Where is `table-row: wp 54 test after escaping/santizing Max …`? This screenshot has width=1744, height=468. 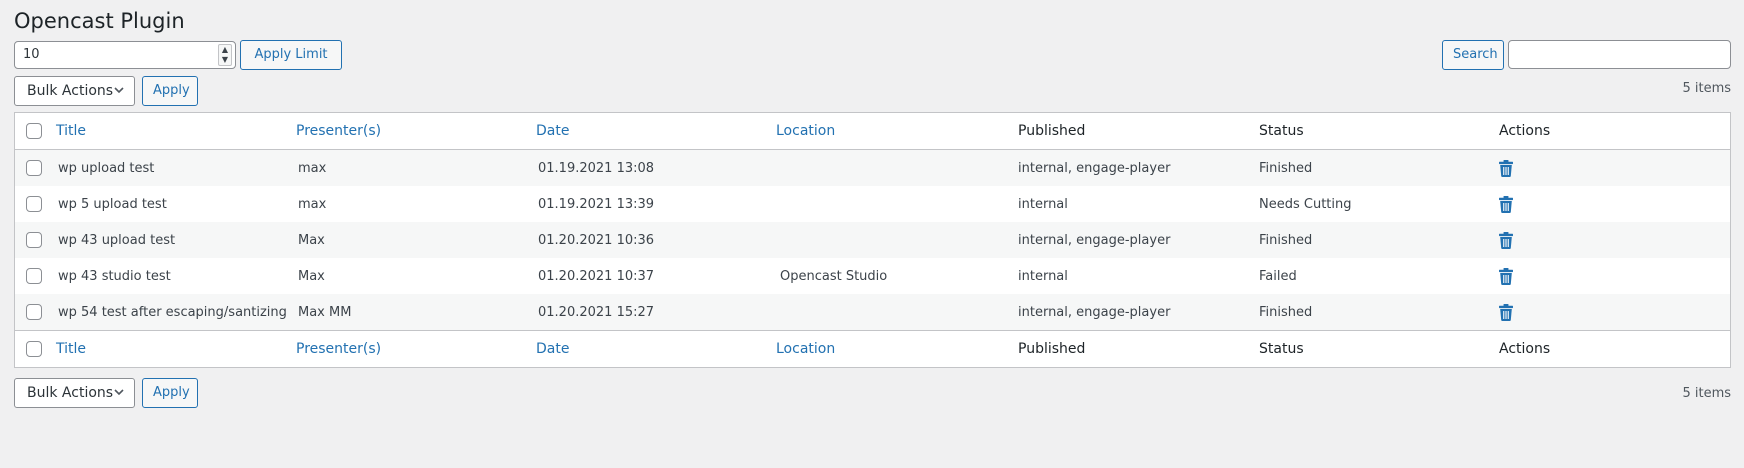
table-row: wp 54 test after escaping/santizing Max … is located at coordinates (872, 312).